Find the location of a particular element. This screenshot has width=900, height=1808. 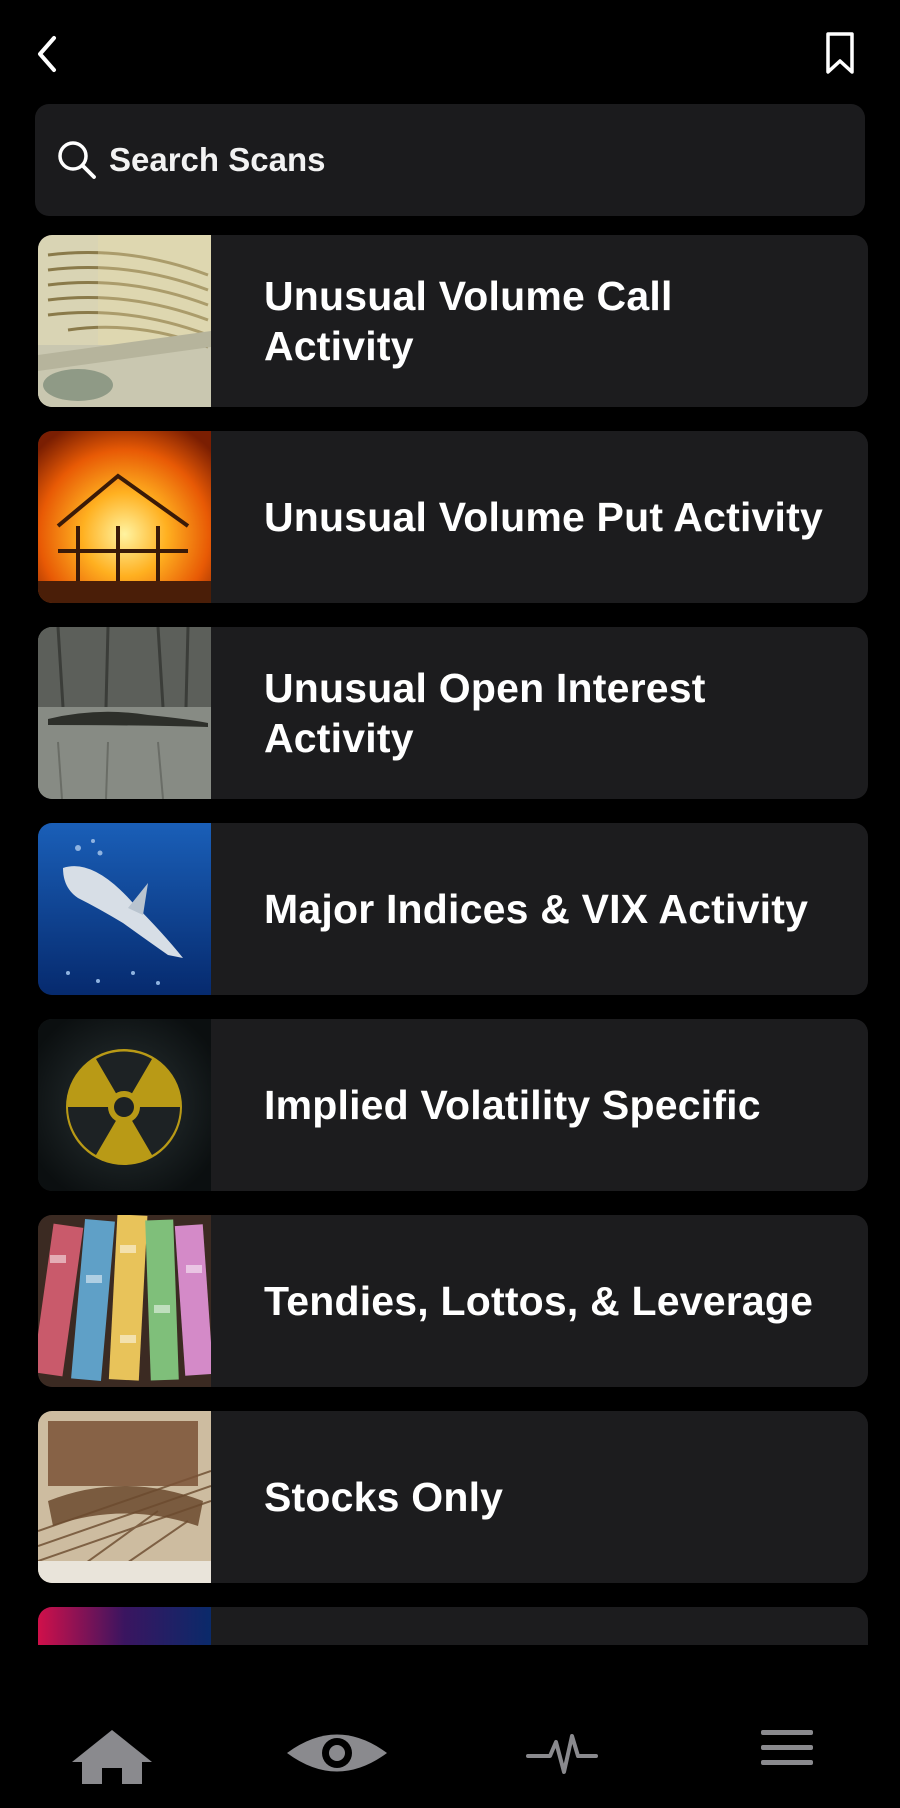

scan-item-partial is located at coordinates (453, 1626).